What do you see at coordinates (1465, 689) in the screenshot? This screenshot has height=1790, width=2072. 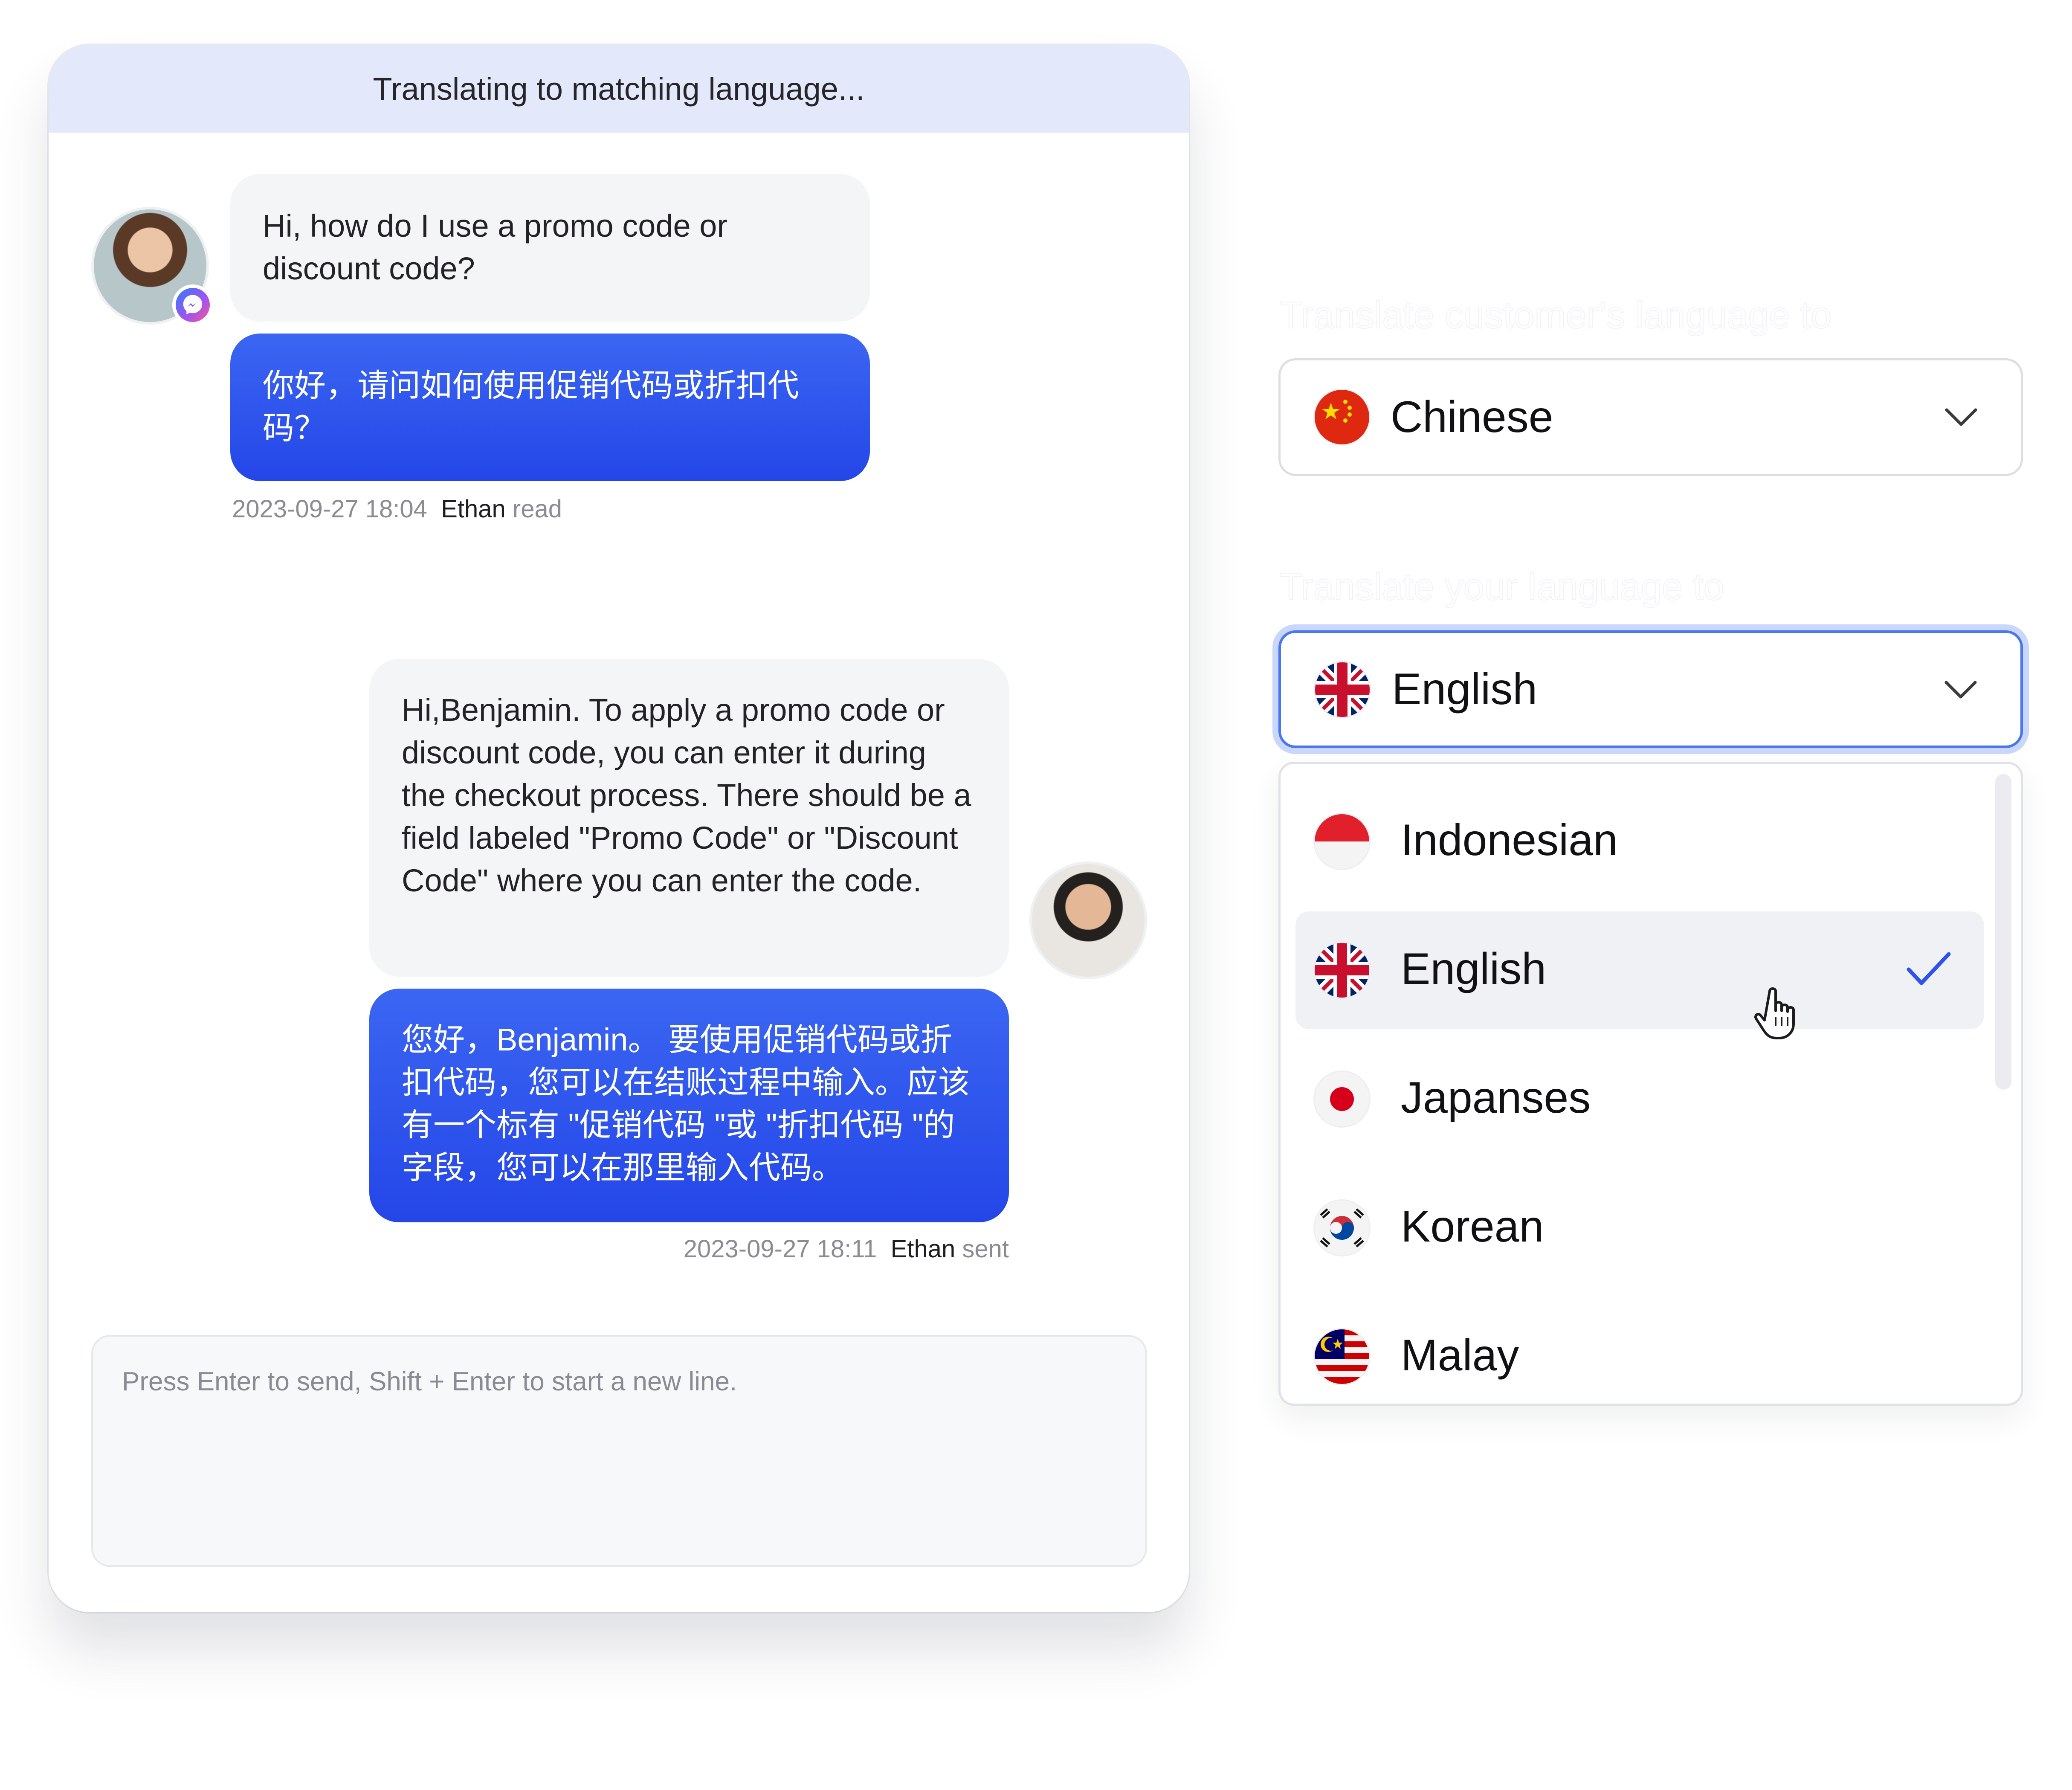 I see `your-language-value: English` at bounding box center [1465, 689].